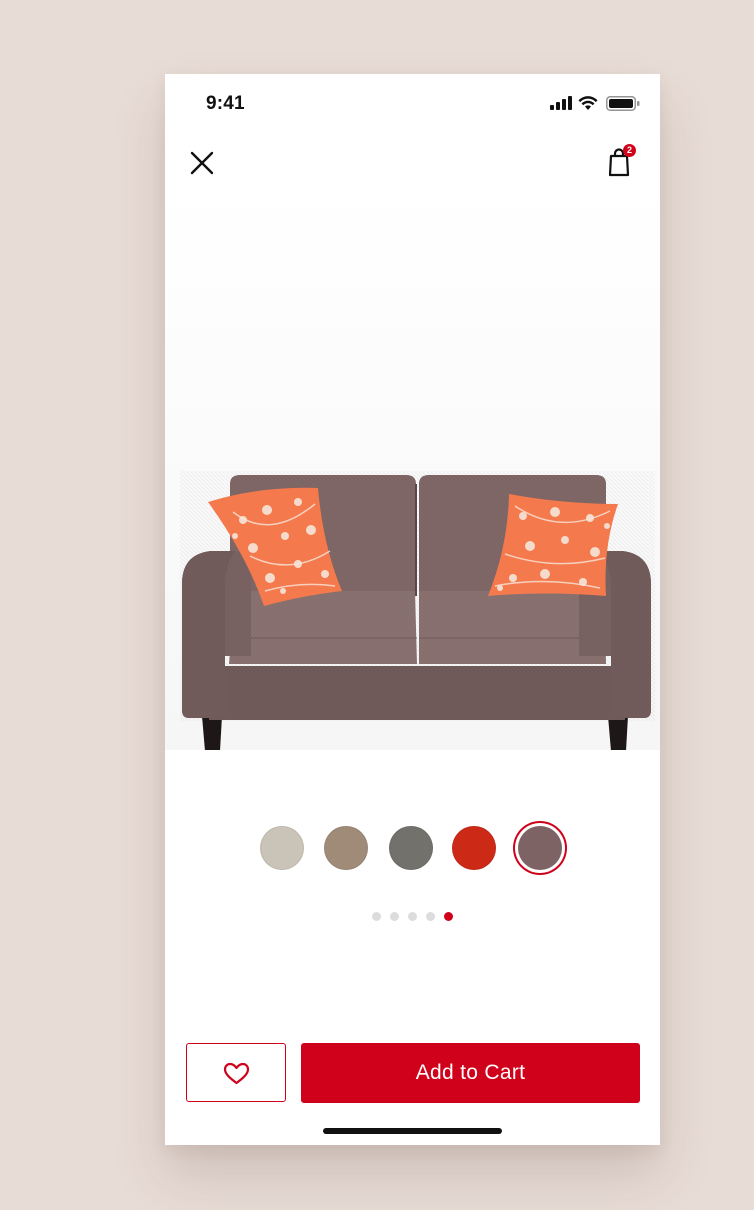 The image size is (754, 1210). What do you see at coordinates (417, 610) in the screenshot?
I see `sofa-illustration` at bounding box center [417, 610].